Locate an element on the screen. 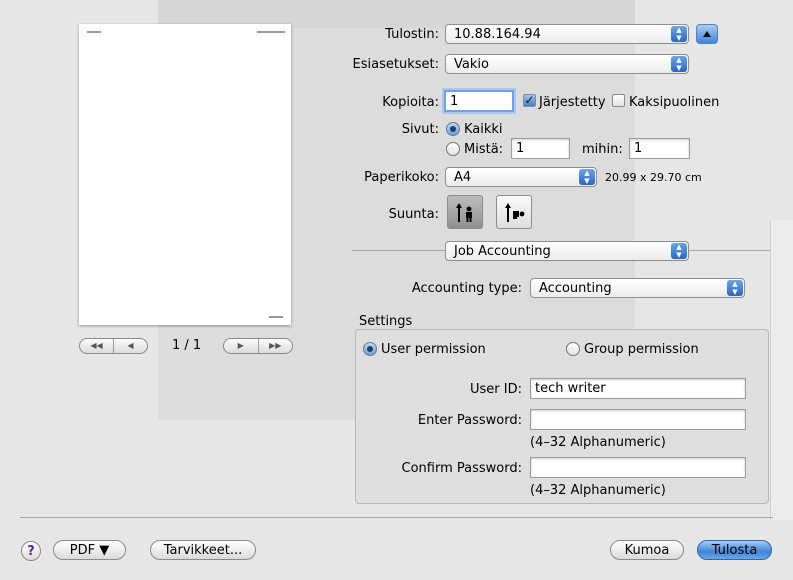  portrait-button is located at coordinates (465, 212).